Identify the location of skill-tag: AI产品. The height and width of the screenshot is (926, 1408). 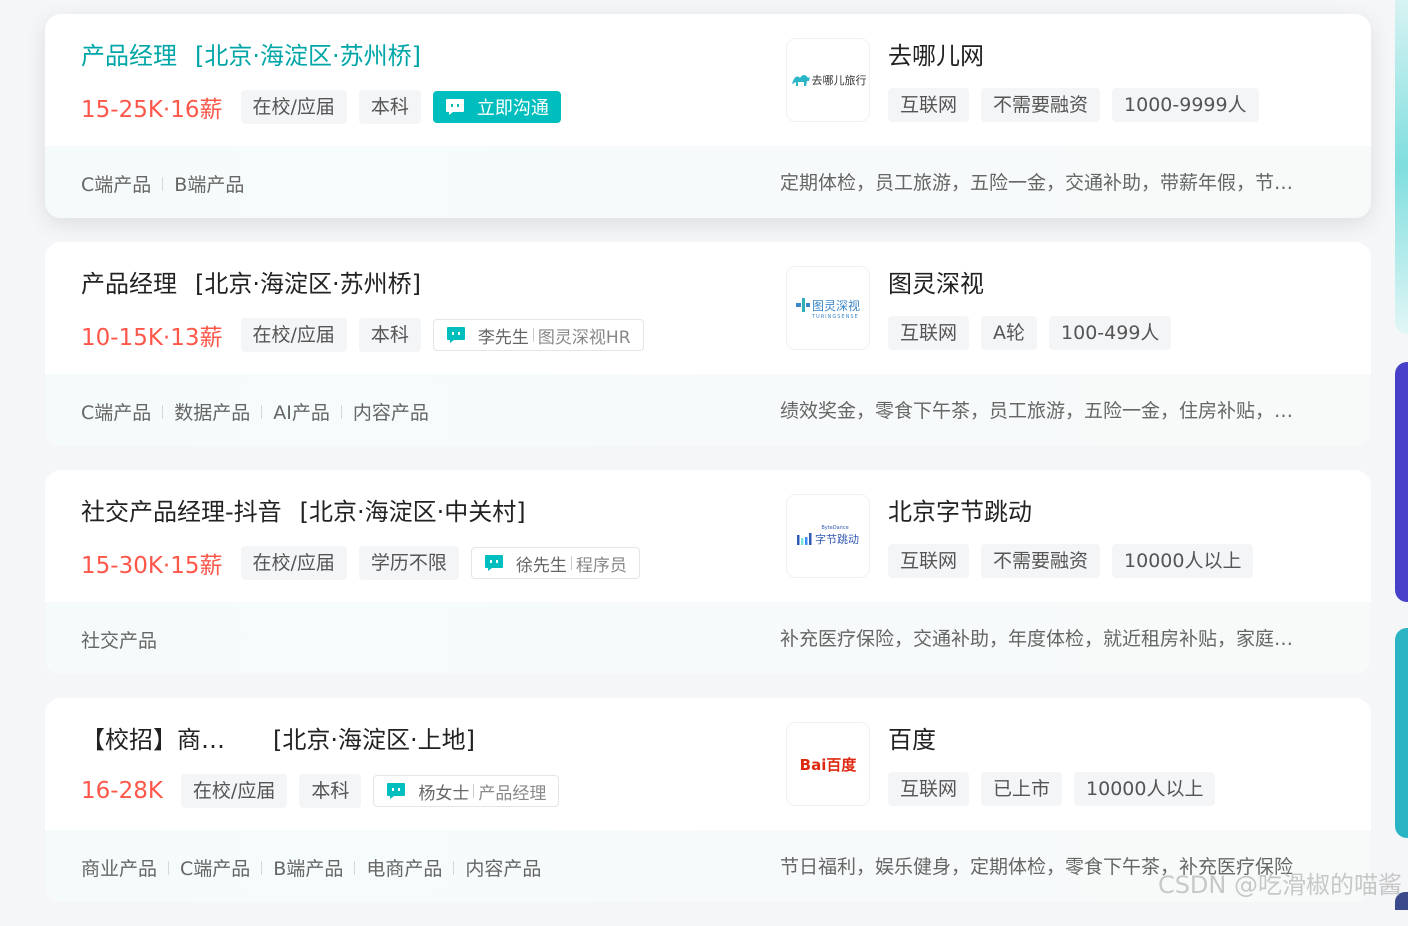
(301, 413).